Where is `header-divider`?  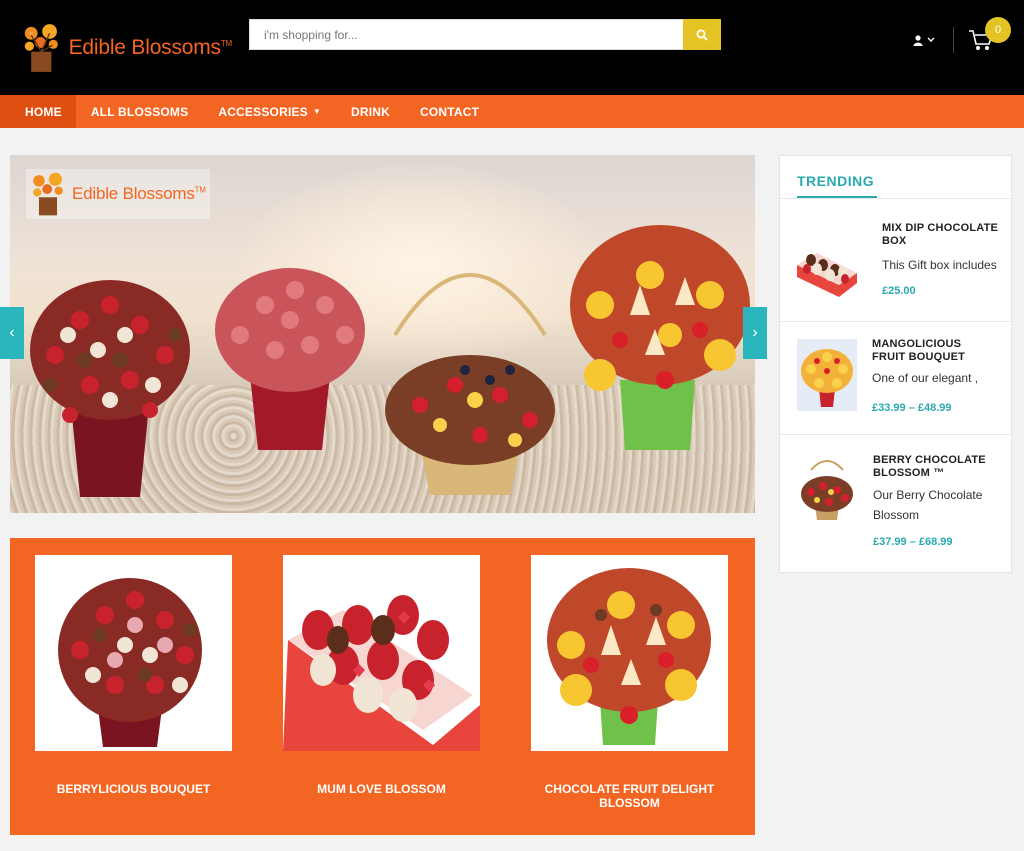
header-divider is located at coordinates (953, 40).